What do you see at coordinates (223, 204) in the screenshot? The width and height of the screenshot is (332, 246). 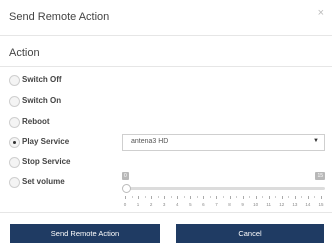 I see `volume-slider-scale: 0 1 2 3 4 5 6 7 8 9 10 11 12 13 14 15` at bounding box center [223, 204].